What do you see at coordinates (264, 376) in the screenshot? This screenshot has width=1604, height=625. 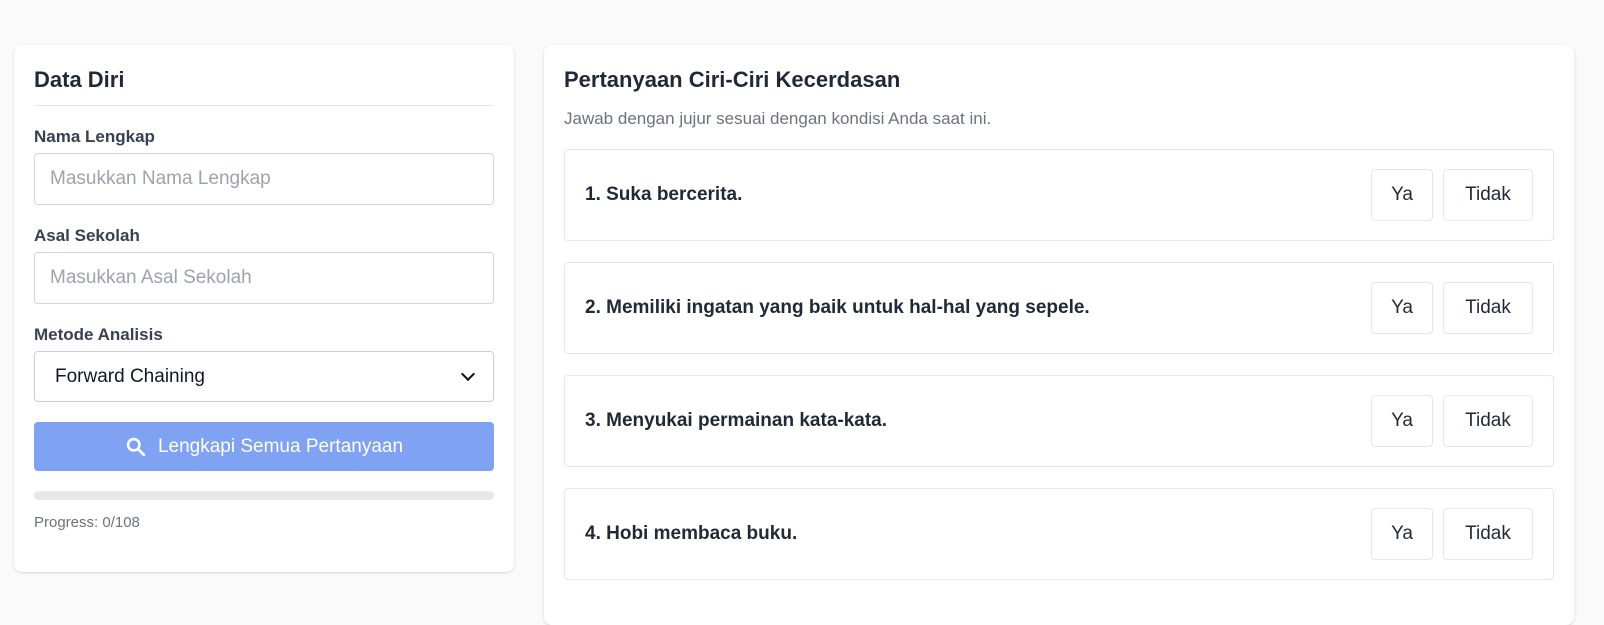 I see `method-select: Forward Chaining` at bounding box center [264, 376].